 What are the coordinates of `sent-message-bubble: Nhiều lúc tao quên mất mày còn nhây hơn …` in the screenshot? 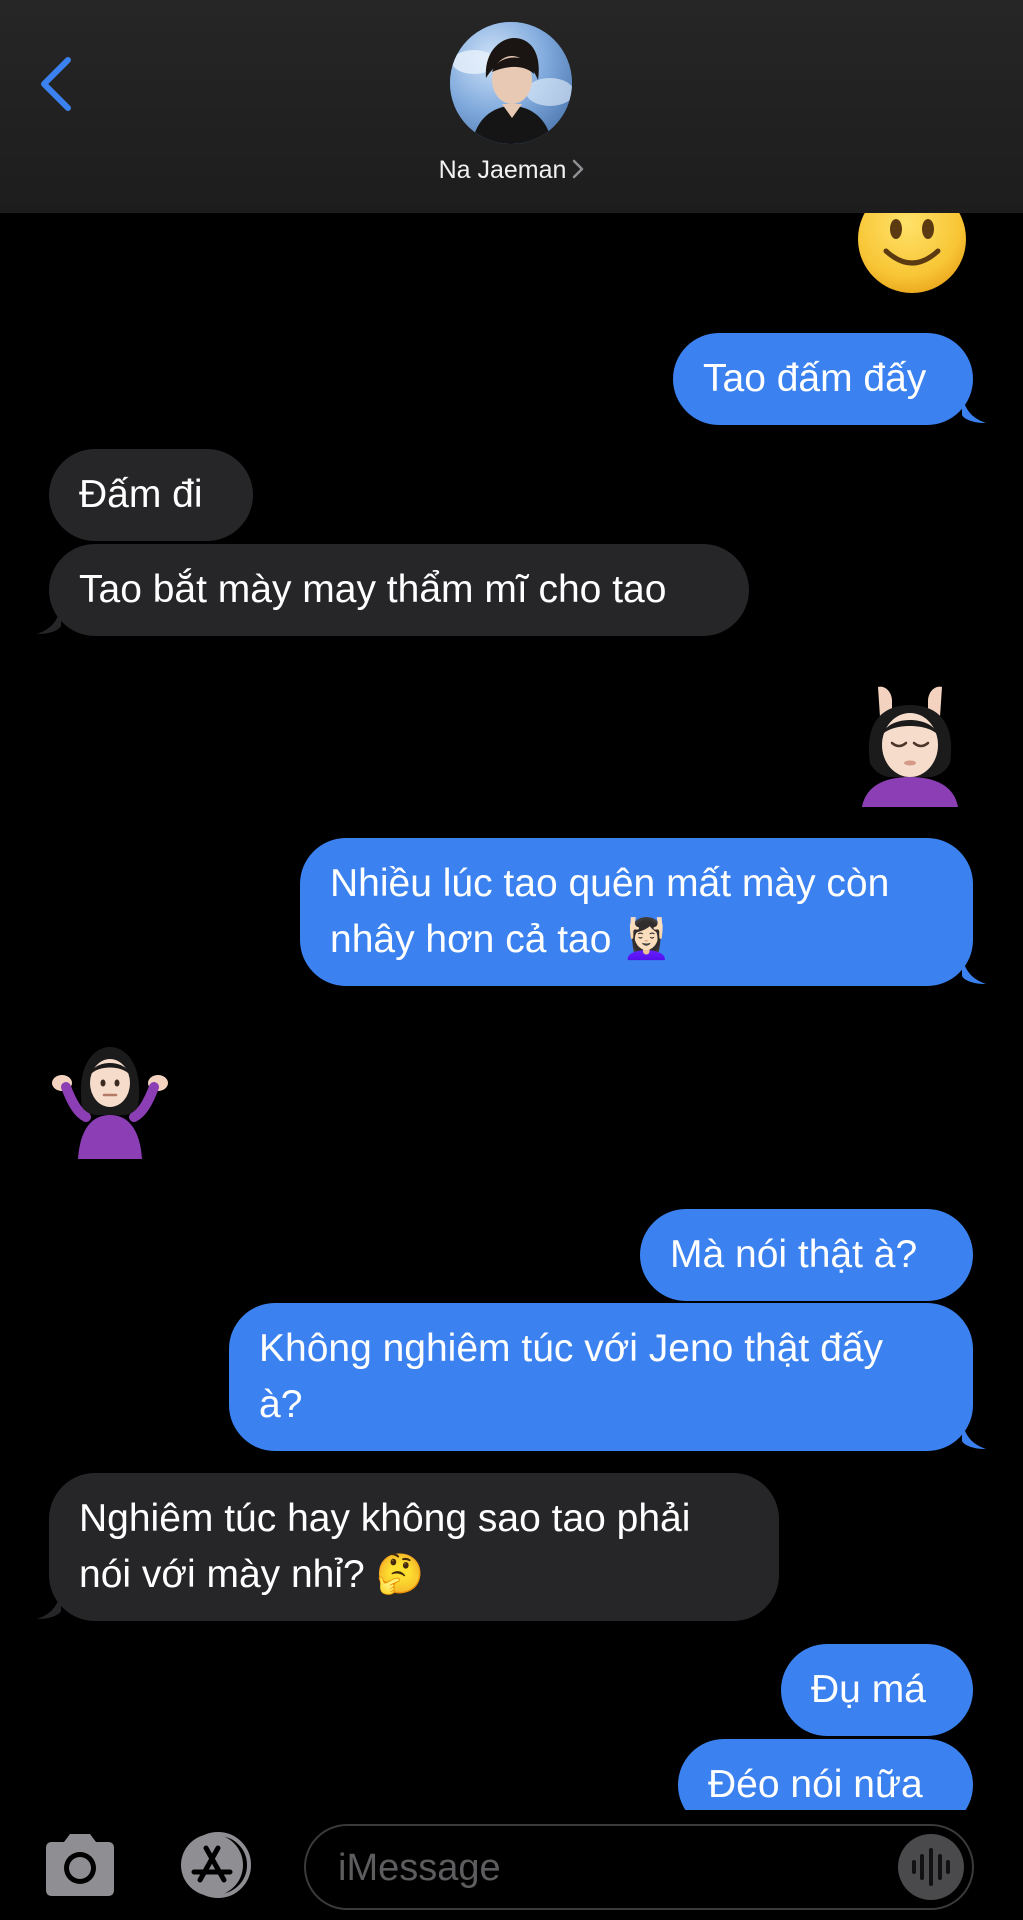 It's located at (636, 912).